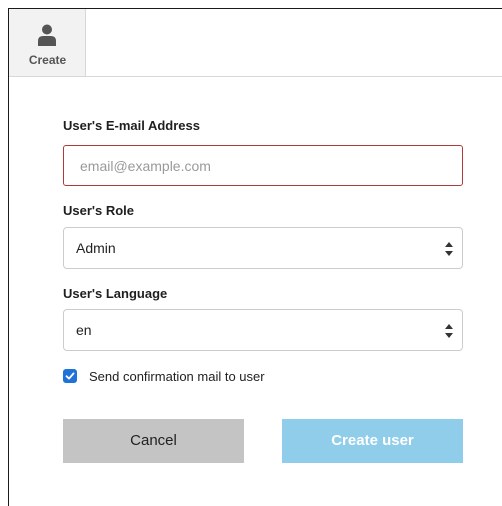 This screenshot has height=506, width=502. What do you see at coordinates (99, 210) in the screenshot?
I see `role-field-label: User's Role` at bounding box center [99, 210].